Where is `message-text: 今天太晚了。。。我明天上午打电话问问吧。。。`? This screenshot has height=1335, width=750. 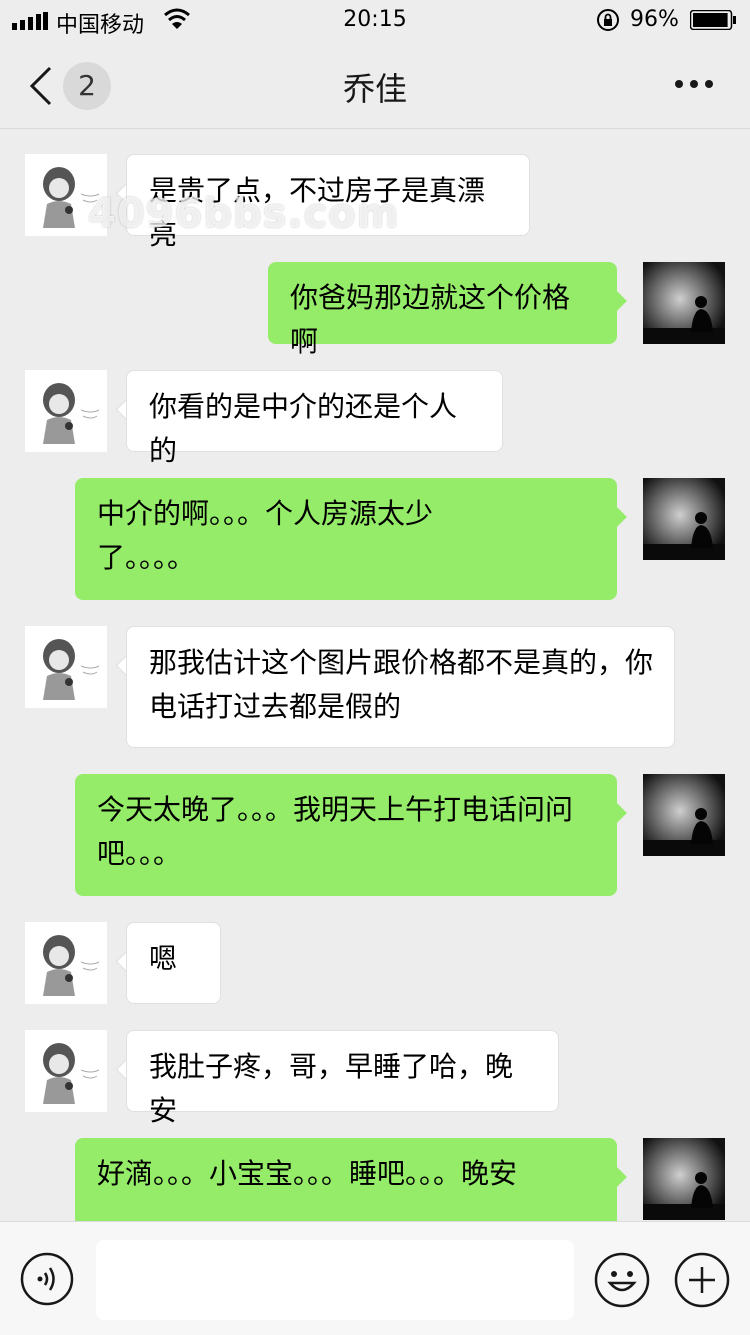
message-text: 今天太晚了。。。我明天上午打电话问问吧。。。 is located at coordinates (335, 831).